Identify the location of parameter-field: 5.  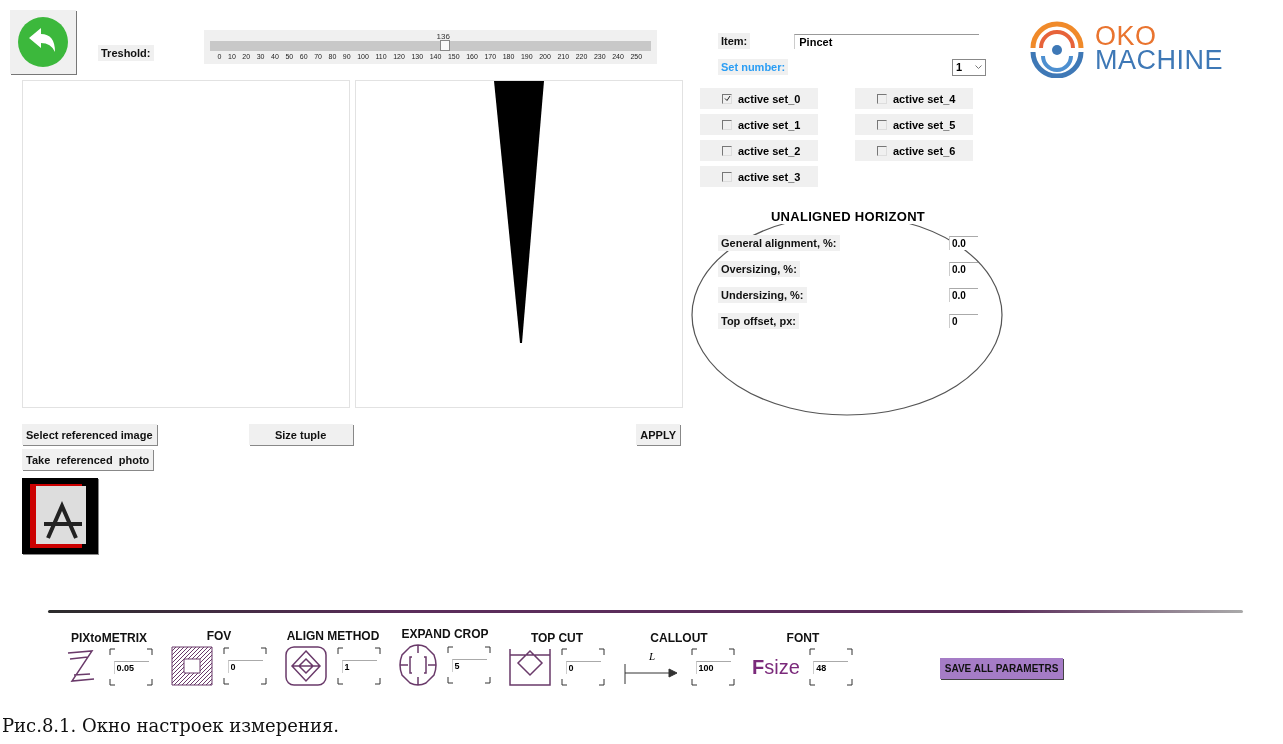
(469, 665).